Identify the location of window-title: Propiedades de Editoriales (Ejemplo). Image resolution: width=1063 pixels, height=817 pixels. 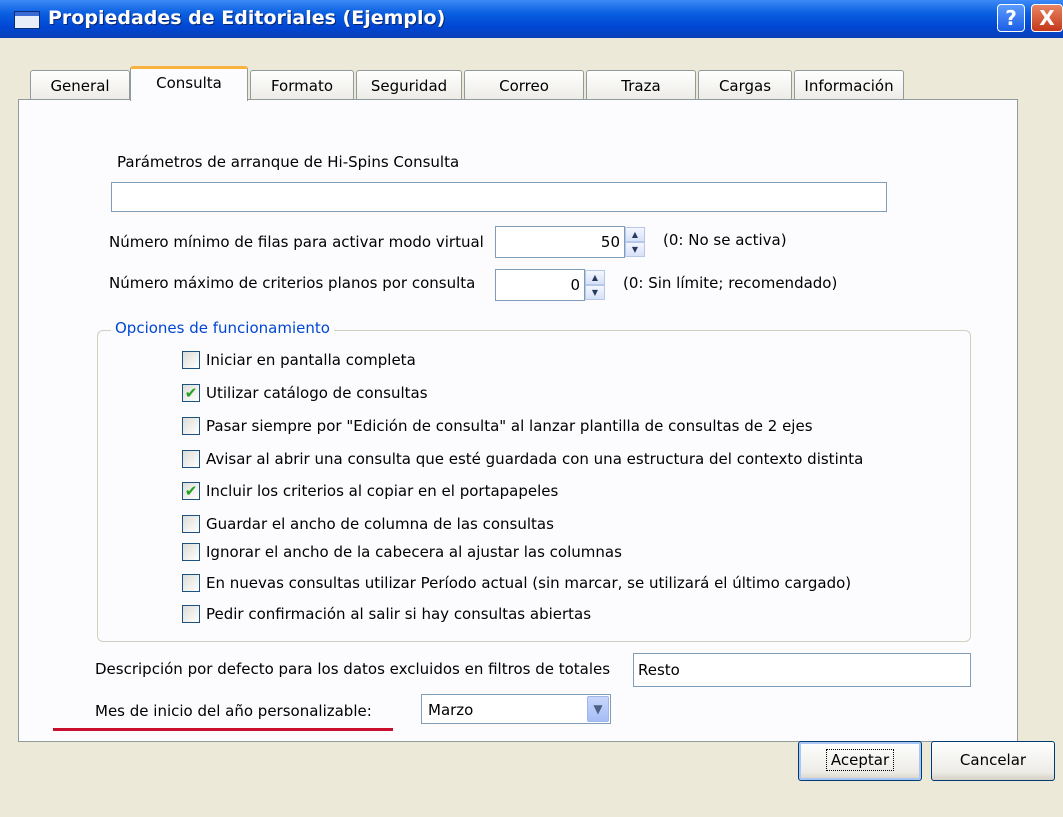
(247, 18).